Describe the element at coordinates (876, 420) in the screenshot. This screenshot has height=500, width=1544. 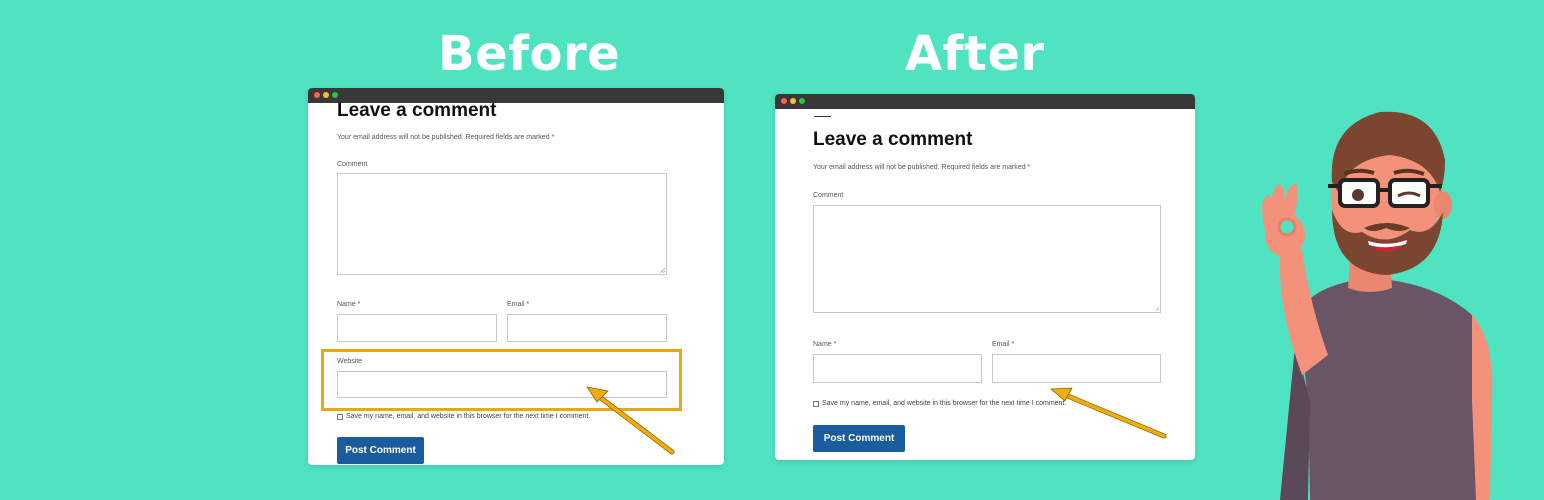
I see `annotation-arrows` at that location.